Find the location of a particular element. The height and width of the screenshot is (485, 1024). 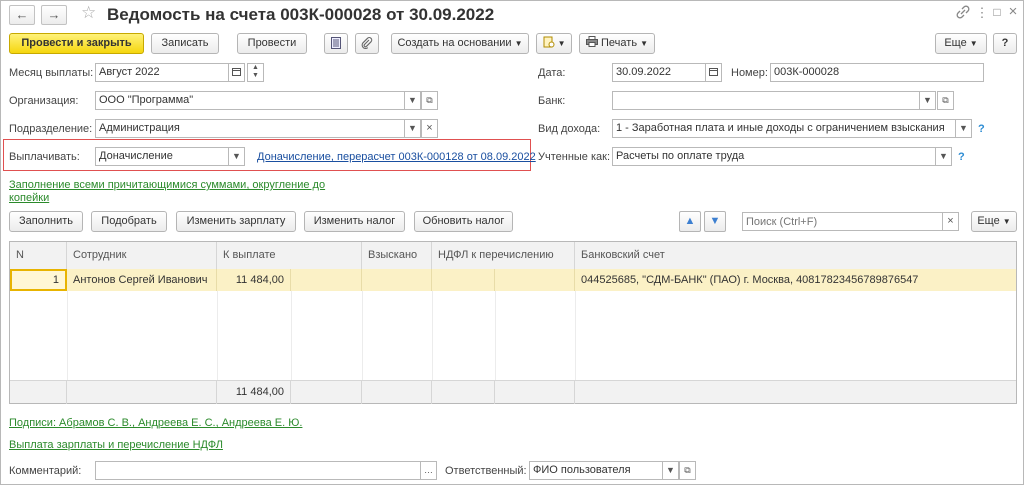

update-tax-button: Обновить налог is located at coordinates (463, 221).